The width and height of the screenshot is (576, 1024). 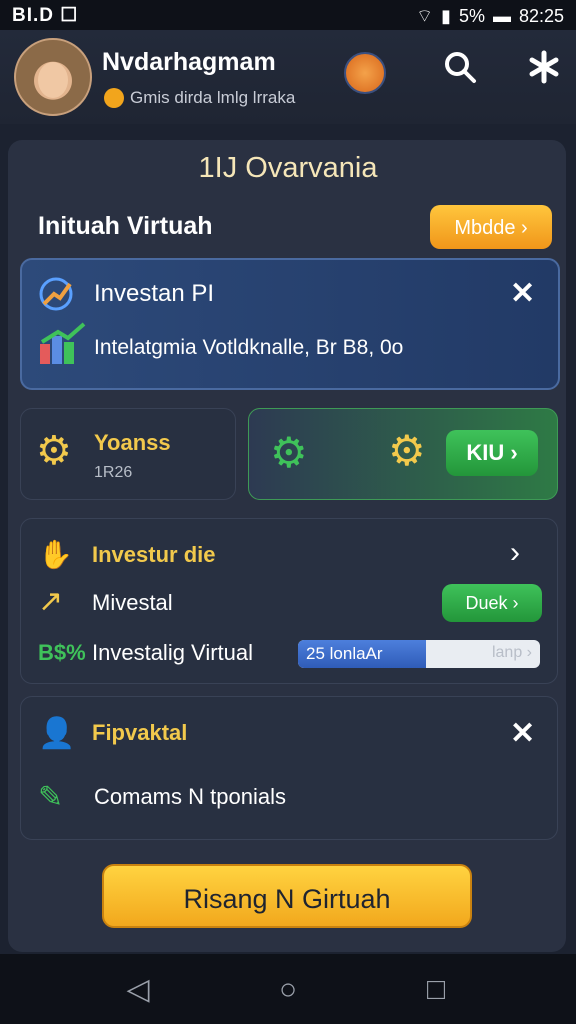 I want to click on row2-prefix: B$%, so click(x=62, y=652).